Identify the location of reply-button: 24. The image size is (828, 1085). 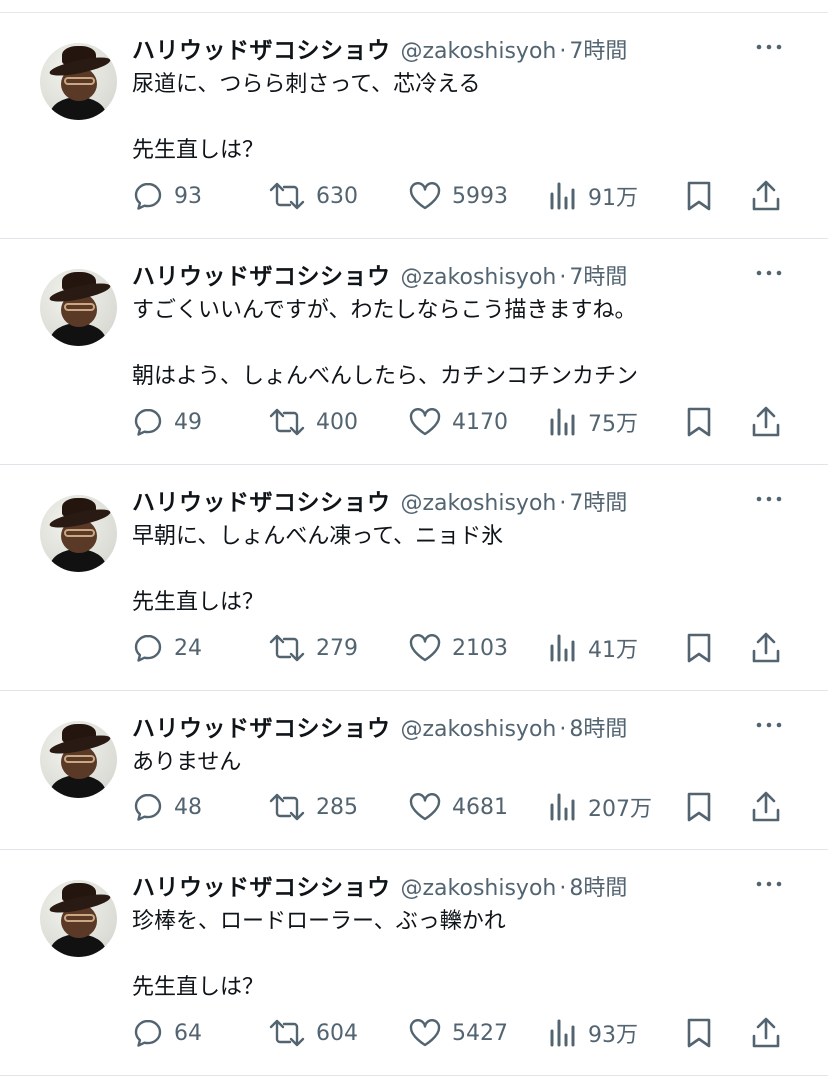
(167, 648).